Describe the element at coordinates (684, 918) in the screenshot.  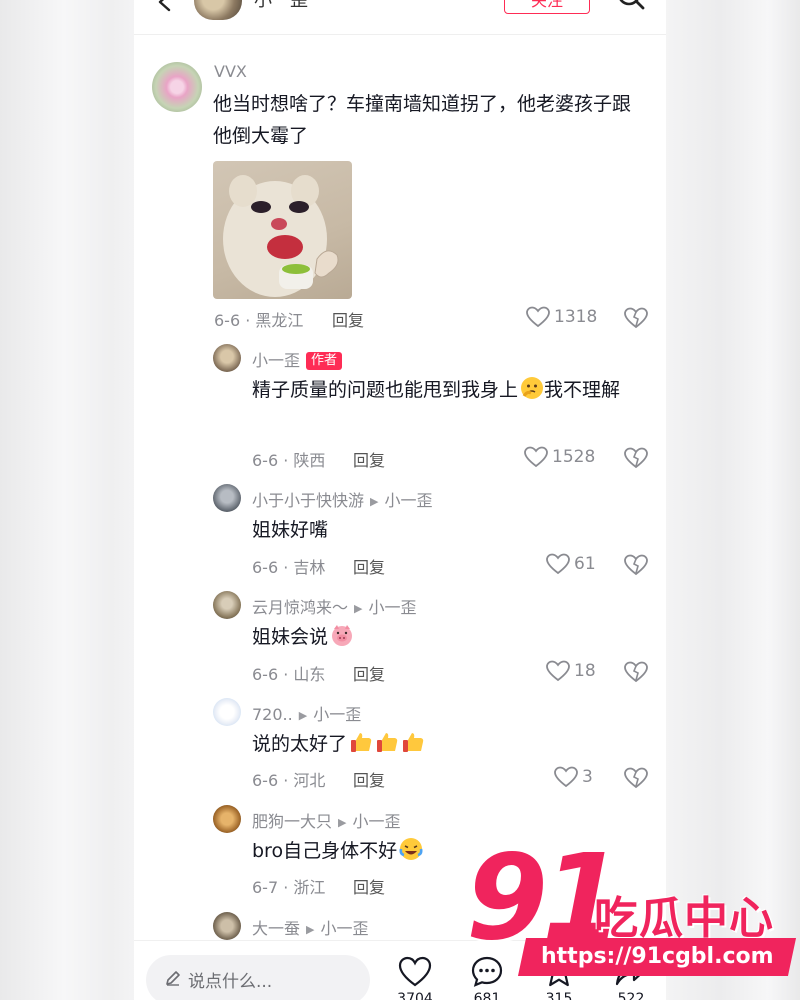
I see `watermark-brand: 吃瓜中心` at that location.